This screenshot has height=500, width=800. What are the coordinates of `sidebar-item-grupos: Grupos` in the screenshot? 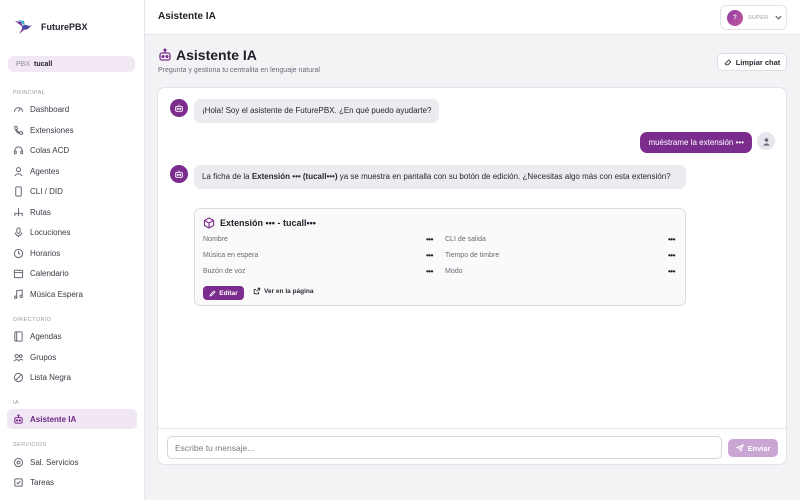 It's located at (72, 357).